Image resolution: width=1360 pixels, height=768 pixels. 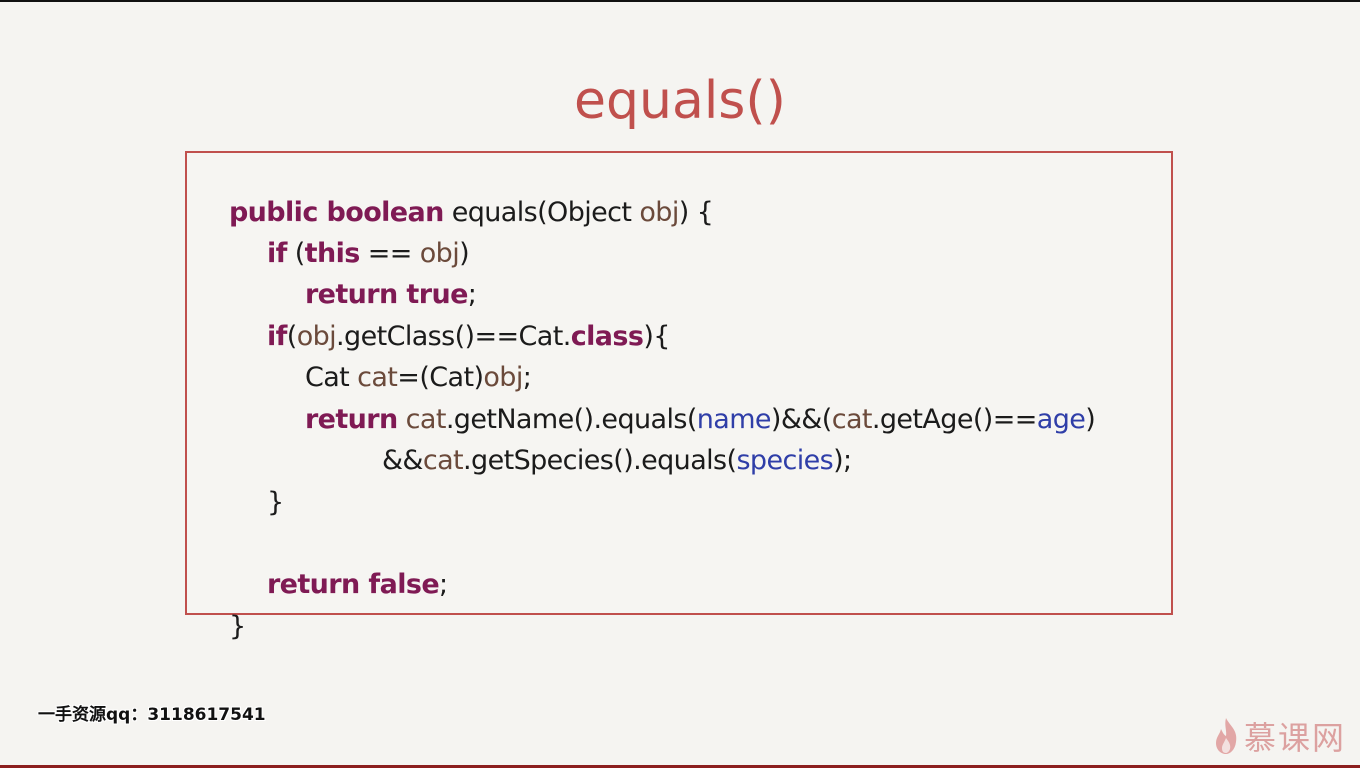 I want to click on code-line: public boolean equals(Object obj) {, so click(x=455, y=190).